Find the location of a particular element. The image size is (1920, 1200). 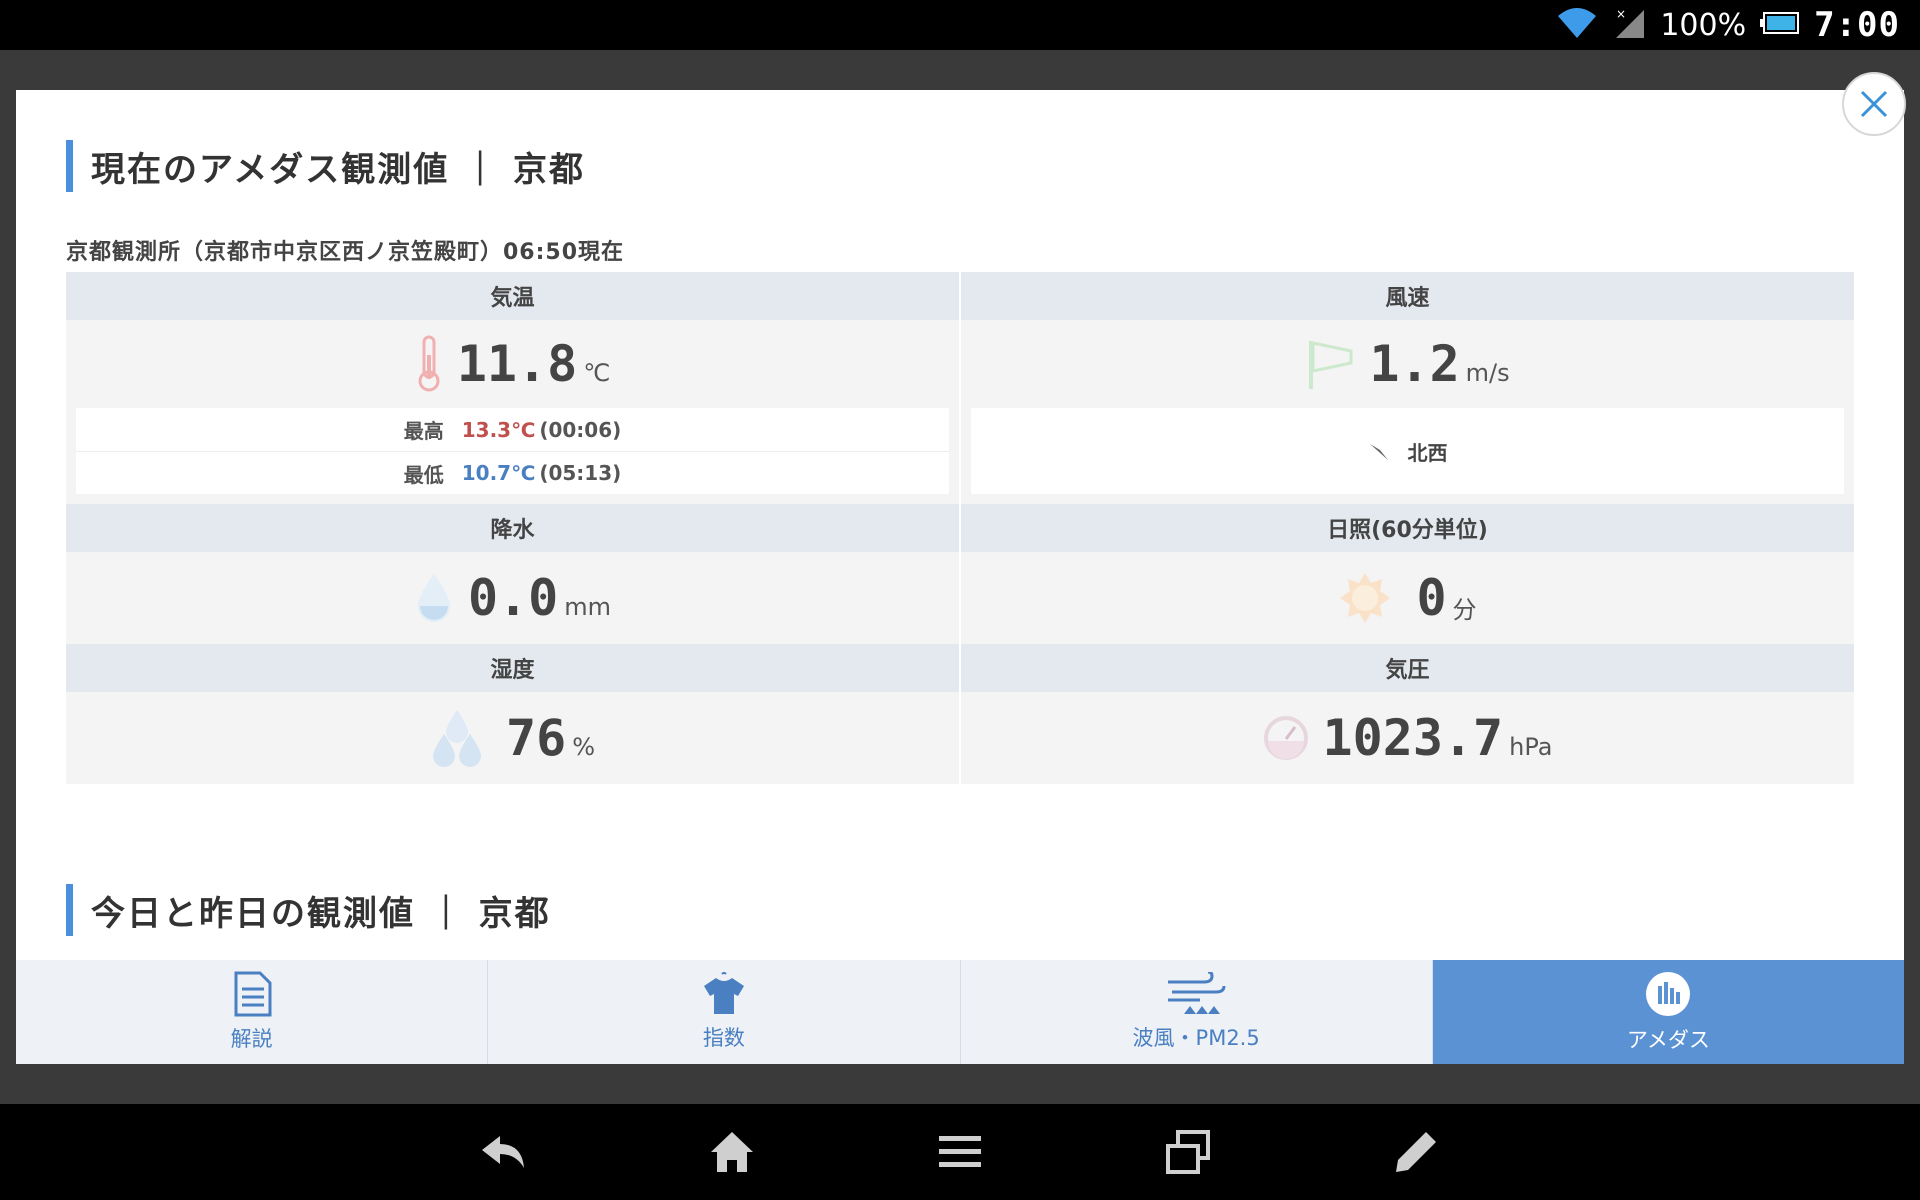

min-temp-value: 10.7℃ is located at coordinates (498, 473).